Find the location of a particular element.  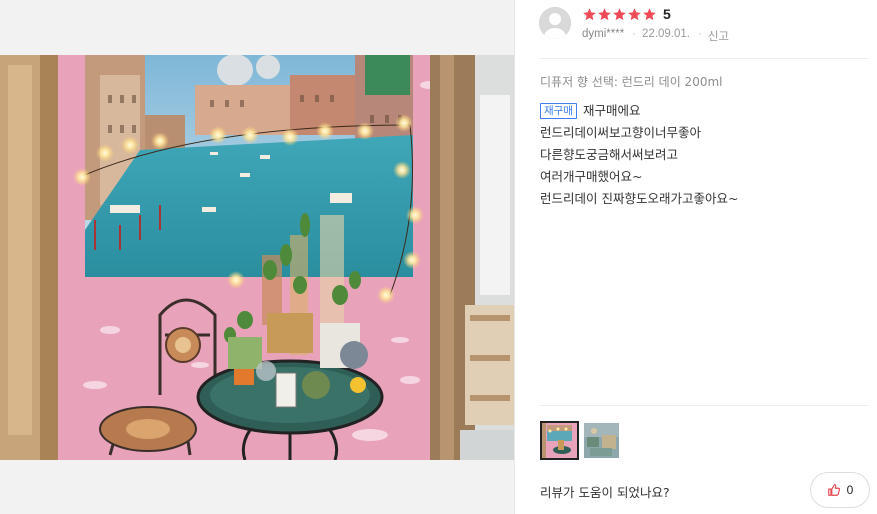

review-line: 재구매 재구매에요 is located at coordinates (639, 111).